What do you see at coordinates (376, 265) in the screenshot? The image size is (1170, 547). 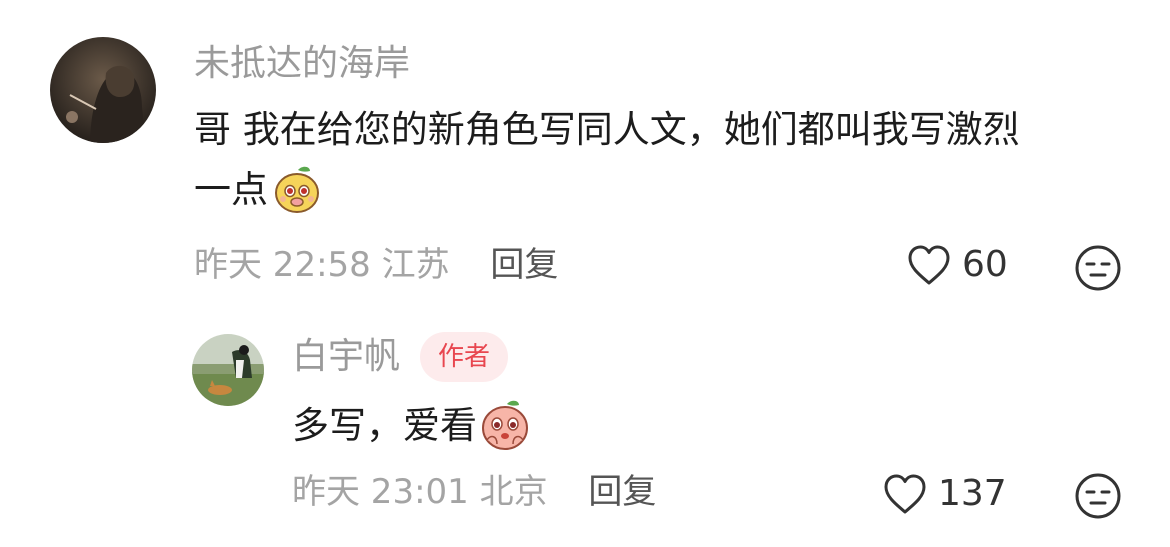 I see `comment-meta: 昨天 22:58 江苏 回复` at bounding box center [376, 265].